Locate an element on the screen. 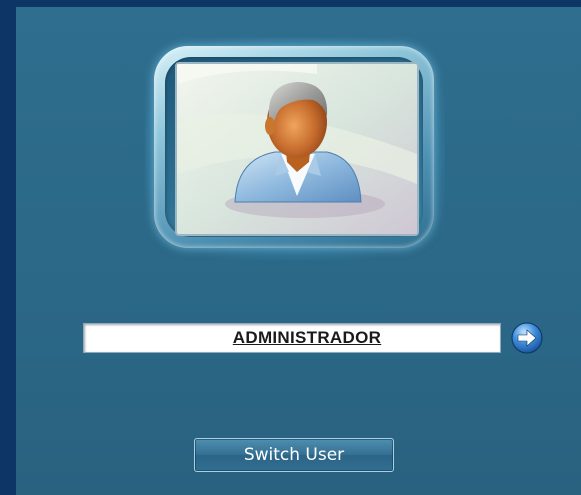 This screenshot has width=581, height=495. arrow-right-icon is located at coordinates (527, 338).